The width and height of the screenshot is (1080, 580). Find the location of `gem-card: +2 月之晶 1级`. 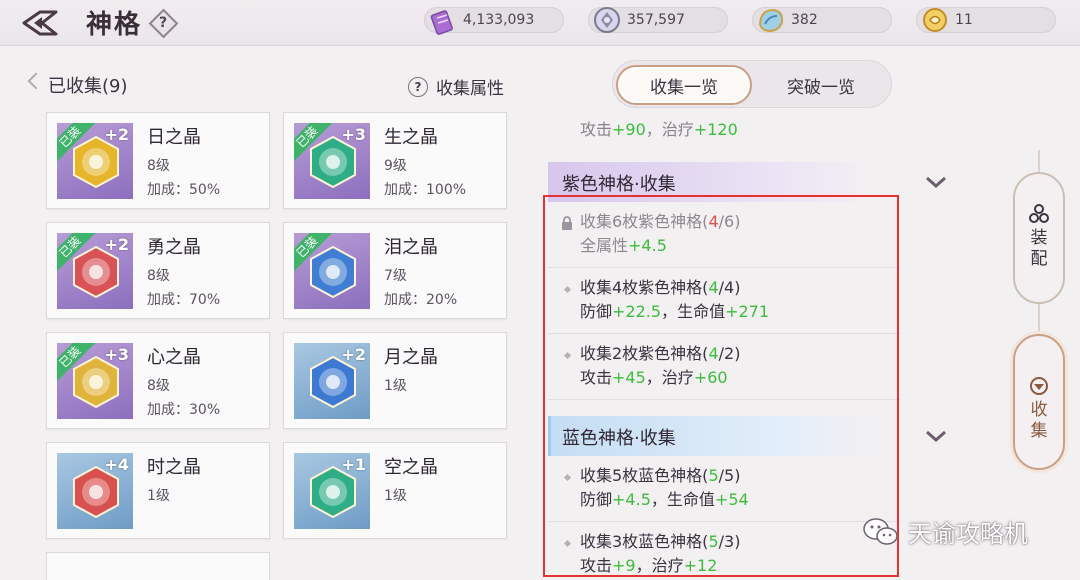

gem-card: +2 月之晶 1级 is located at coordinates (395, 380).